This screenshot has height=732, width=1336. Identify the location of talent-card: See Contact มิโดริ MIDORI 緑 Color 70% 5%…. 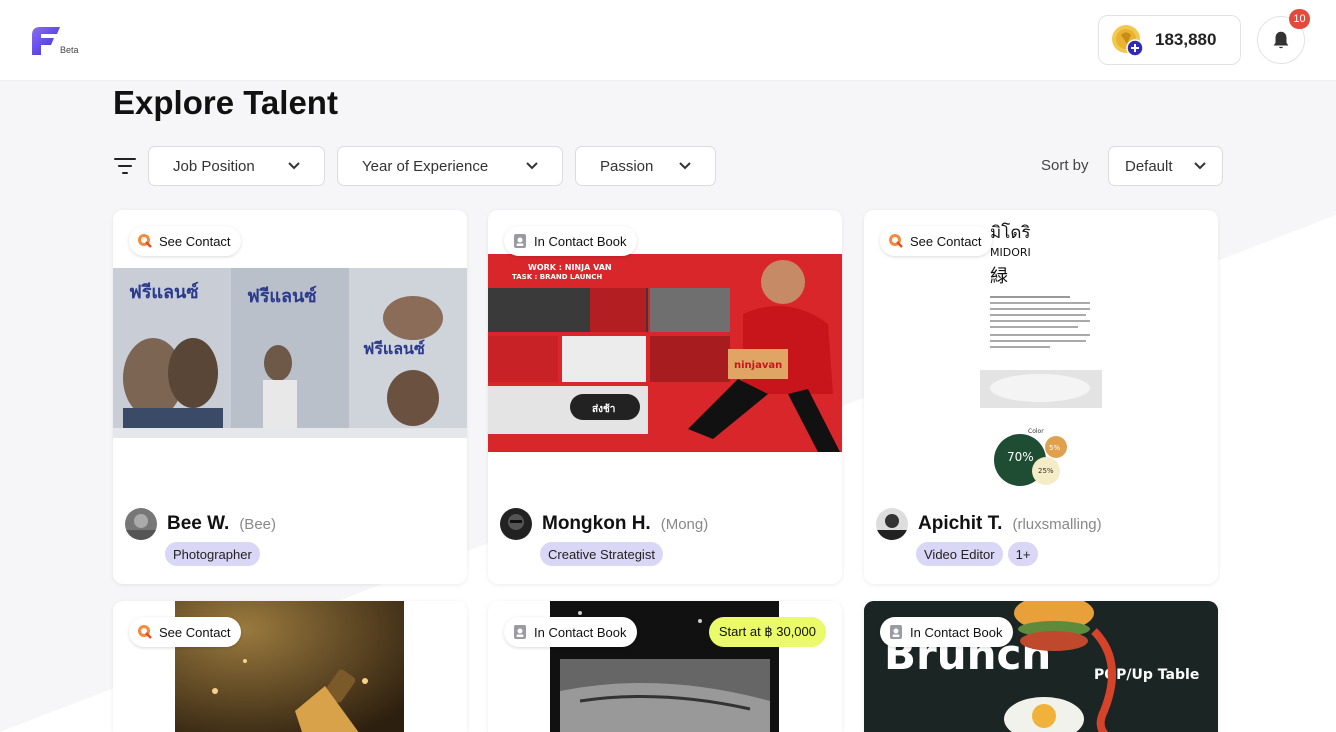
(1041, 397).